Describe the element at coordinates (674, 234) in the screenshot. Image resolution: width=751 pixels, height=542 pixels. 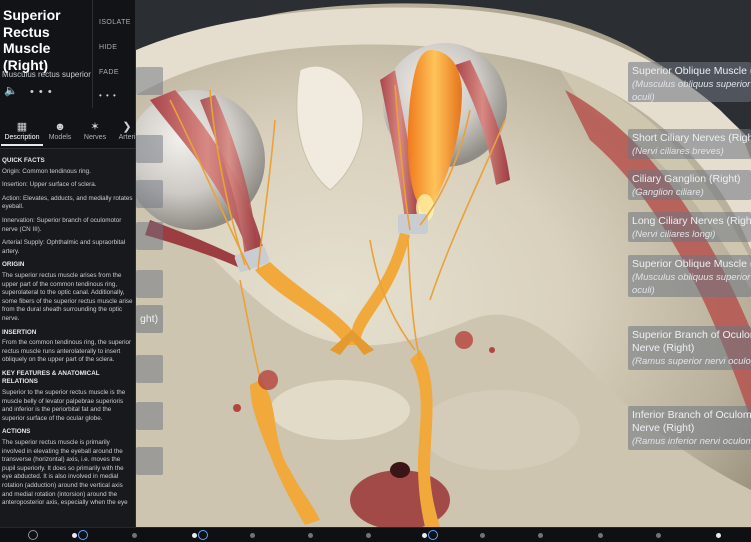
I see `label-latin: (Nervi ciliares longi)` at that location.